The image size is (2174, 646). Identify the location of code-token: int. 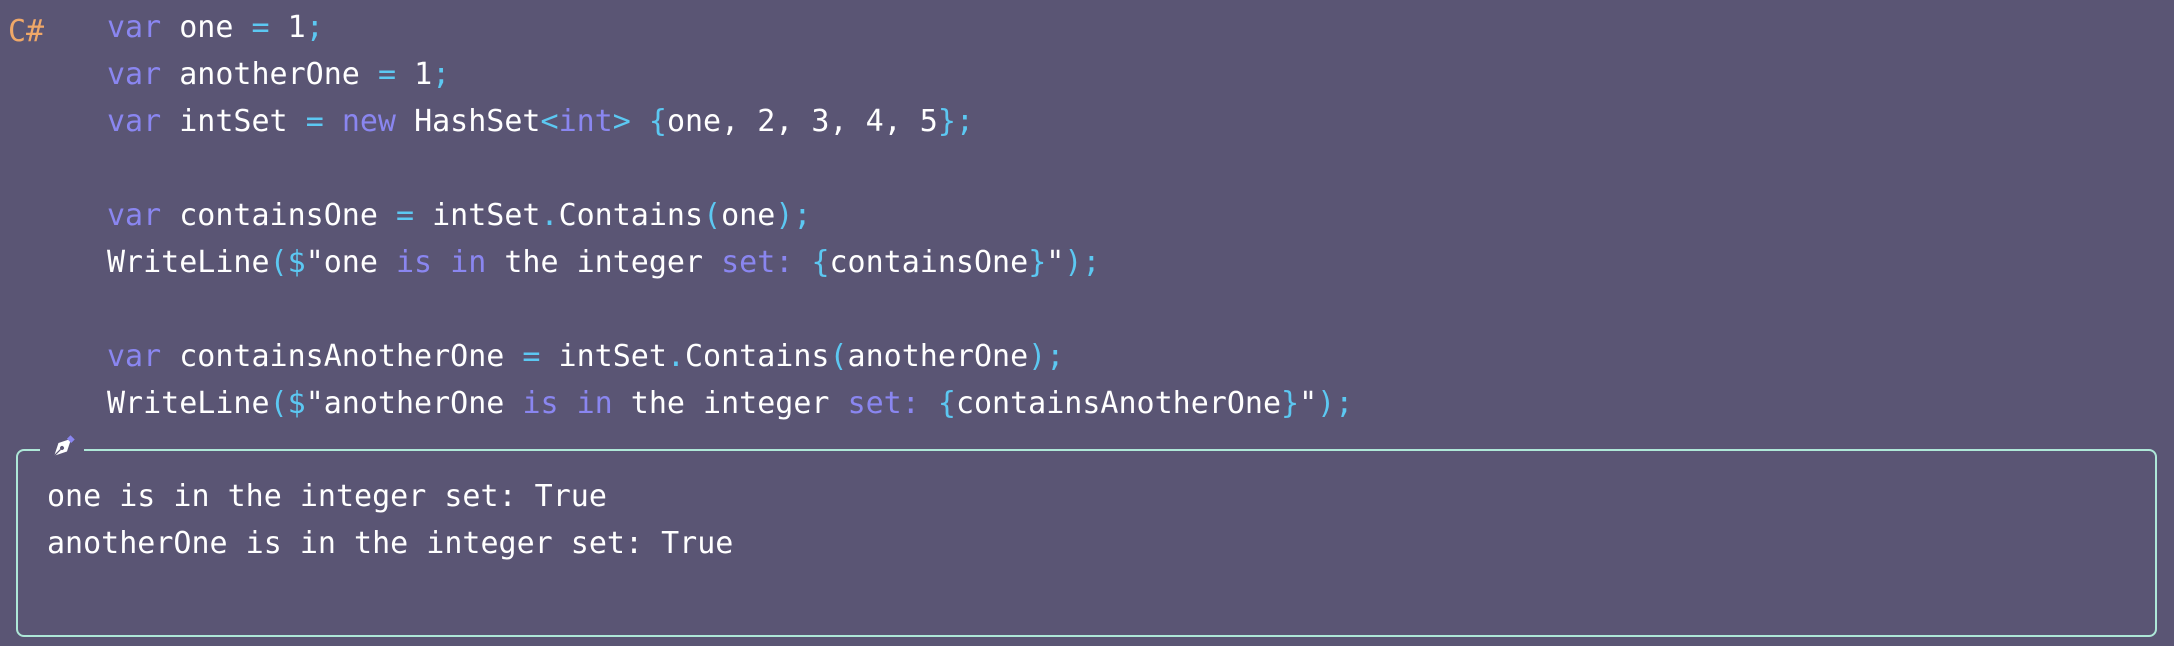
(585, 121).